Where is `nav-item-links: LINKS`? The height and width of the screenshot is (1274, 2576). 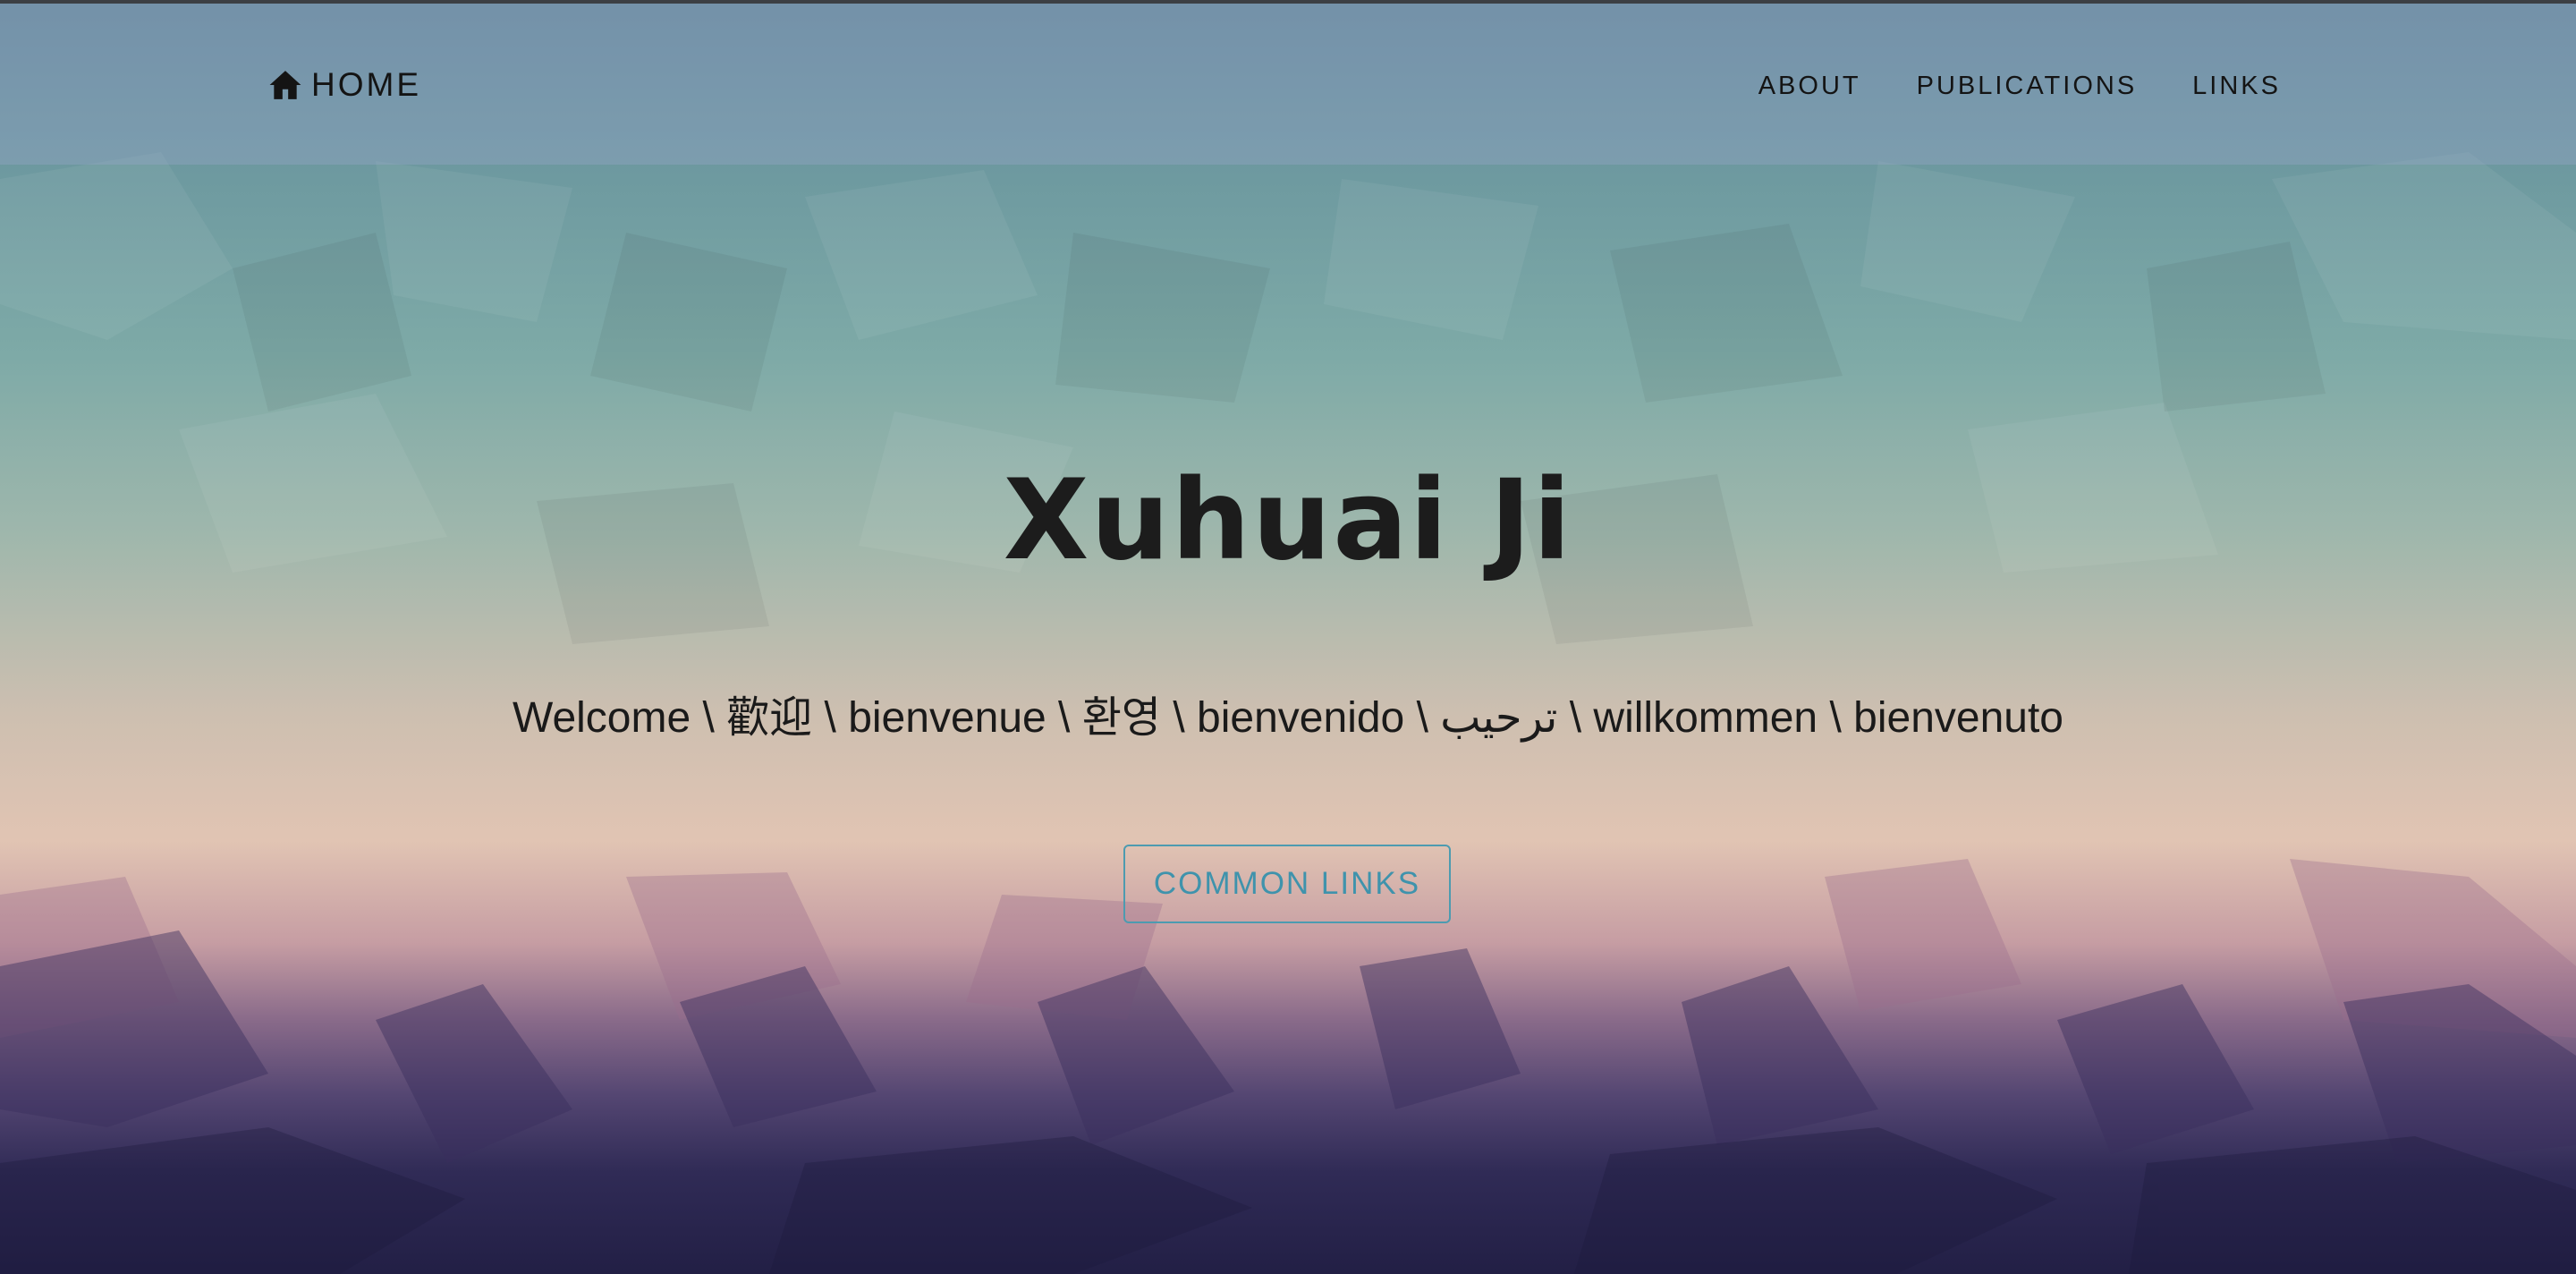 nav-item-links: LINKS is located at coordinates (2236, 86).